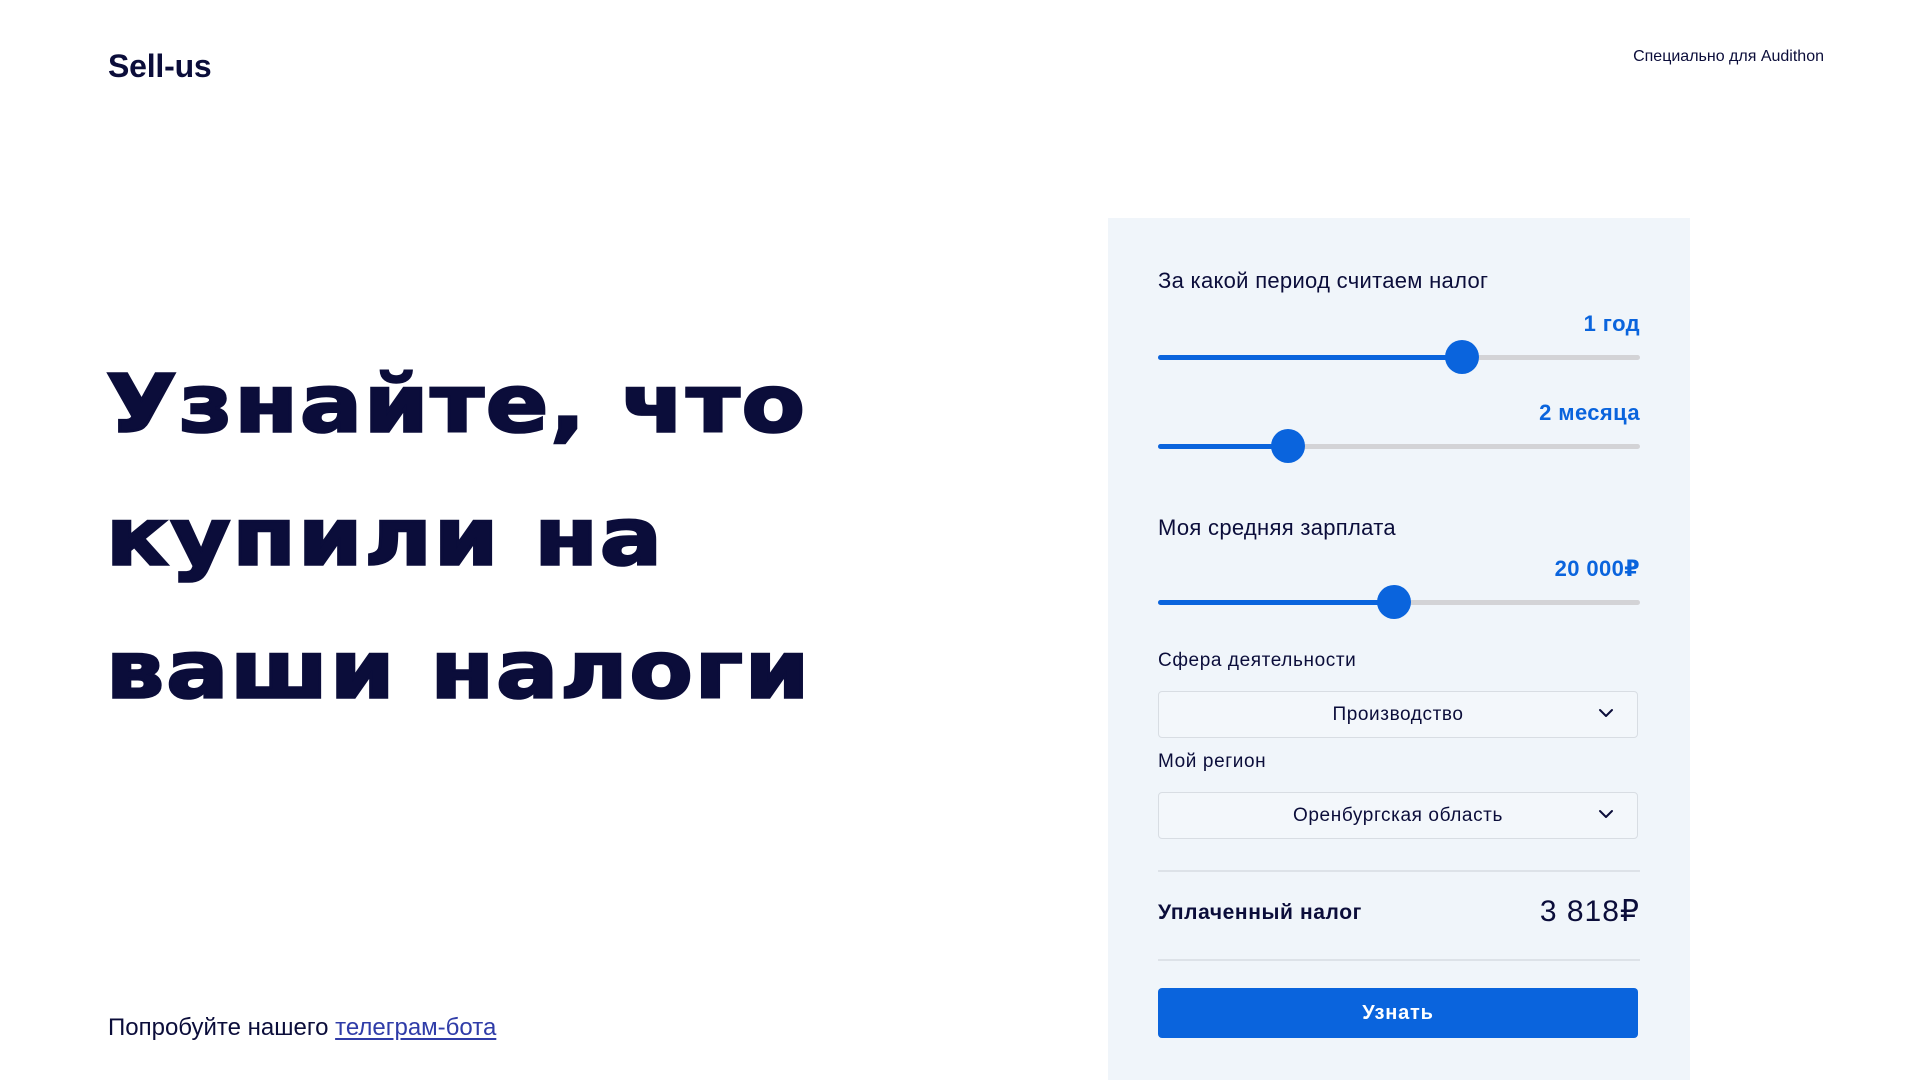 The width and height of the screenshot is (1920, 1080). What do you see at coordinates (415, 1027) in the screenshot?
I see `telegram-bot-link: телеграм-бота` at bounding box center [415, 1027].